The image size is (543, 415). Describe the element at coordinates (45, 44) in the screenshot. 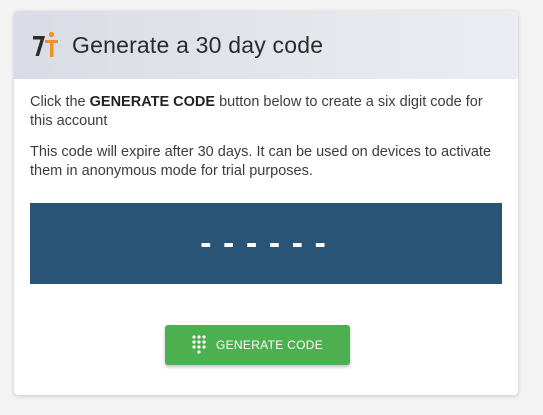

I see `app-logo-icon` at that location.